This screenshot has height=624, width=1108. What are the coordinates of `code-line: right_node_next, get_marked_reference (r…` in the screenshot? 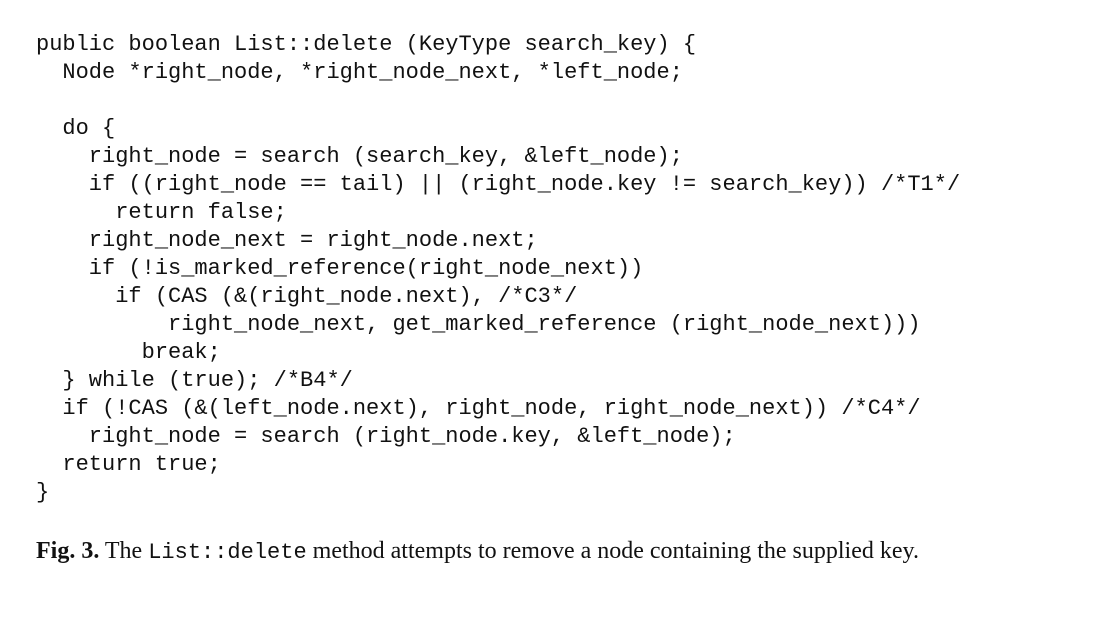 It's located at (478, 324).